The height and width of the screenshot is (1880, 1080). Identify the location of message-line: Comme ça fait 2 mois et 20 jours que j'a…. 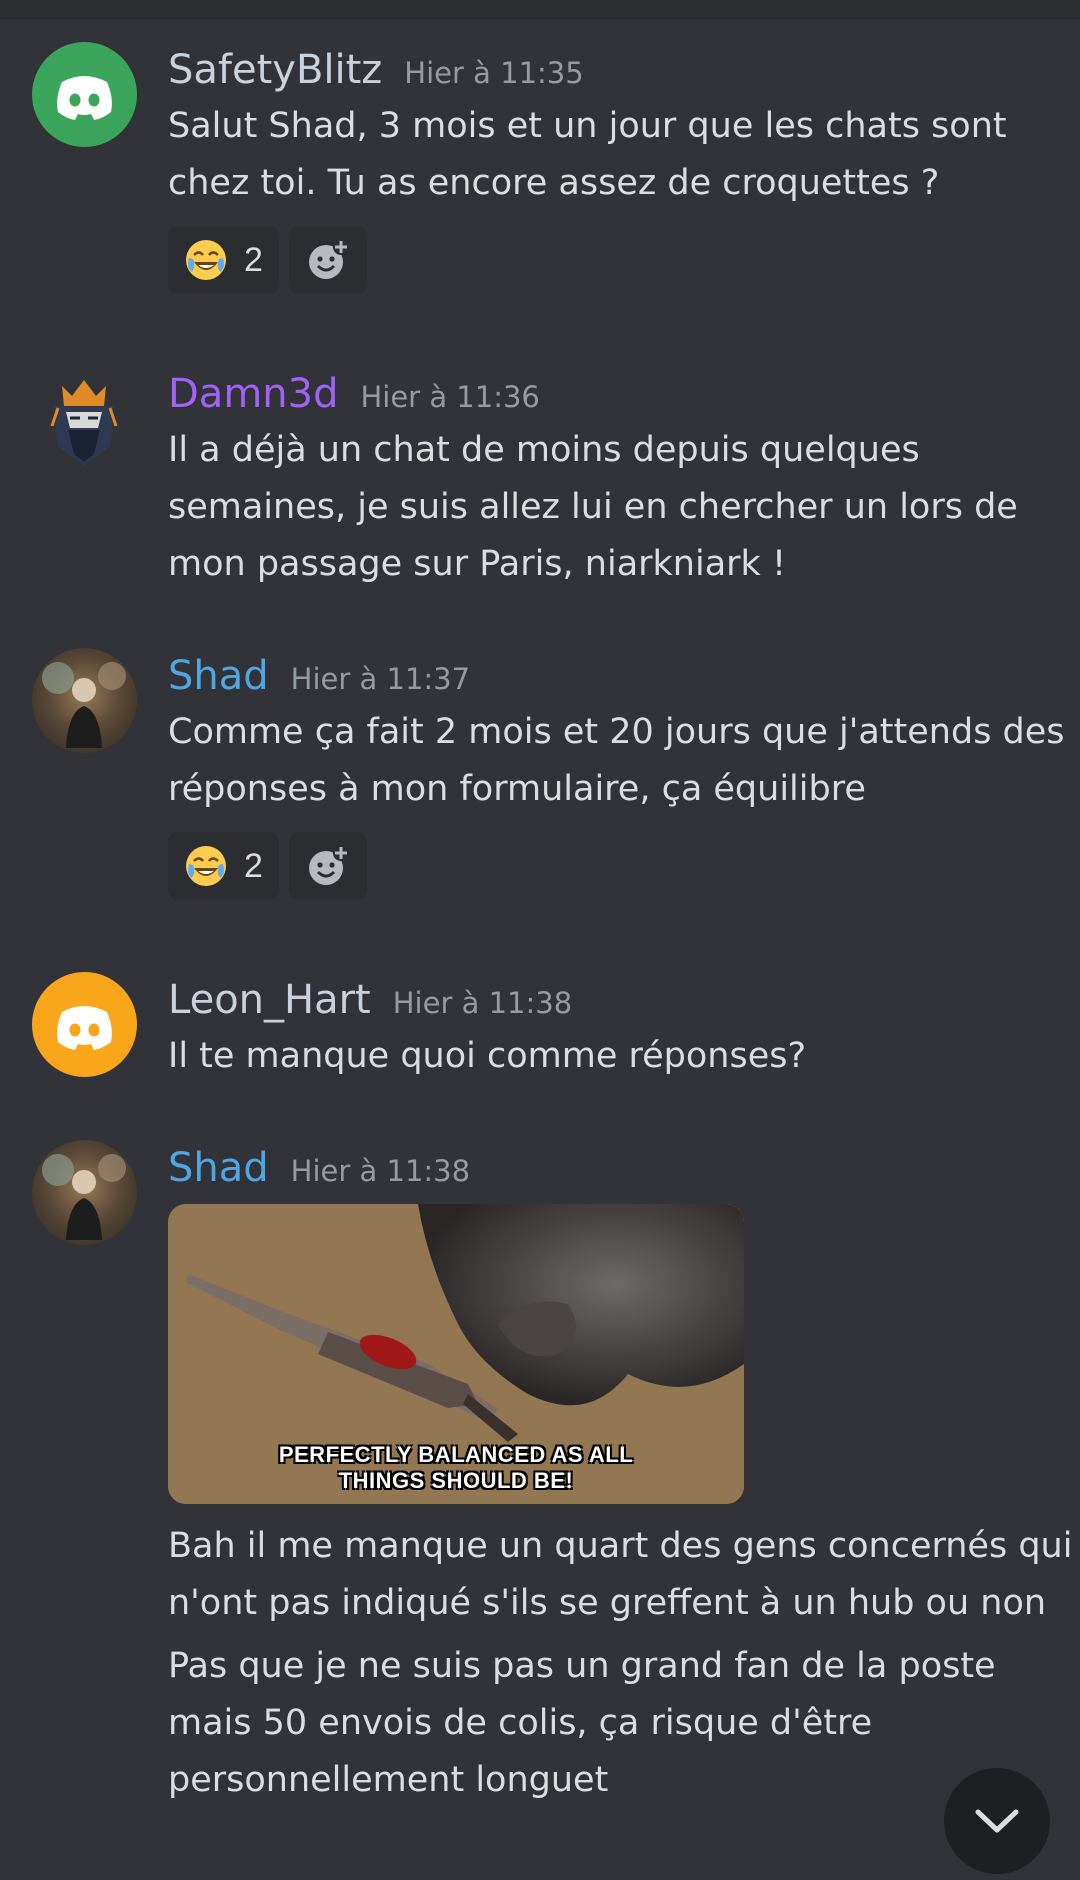
(616, 732).